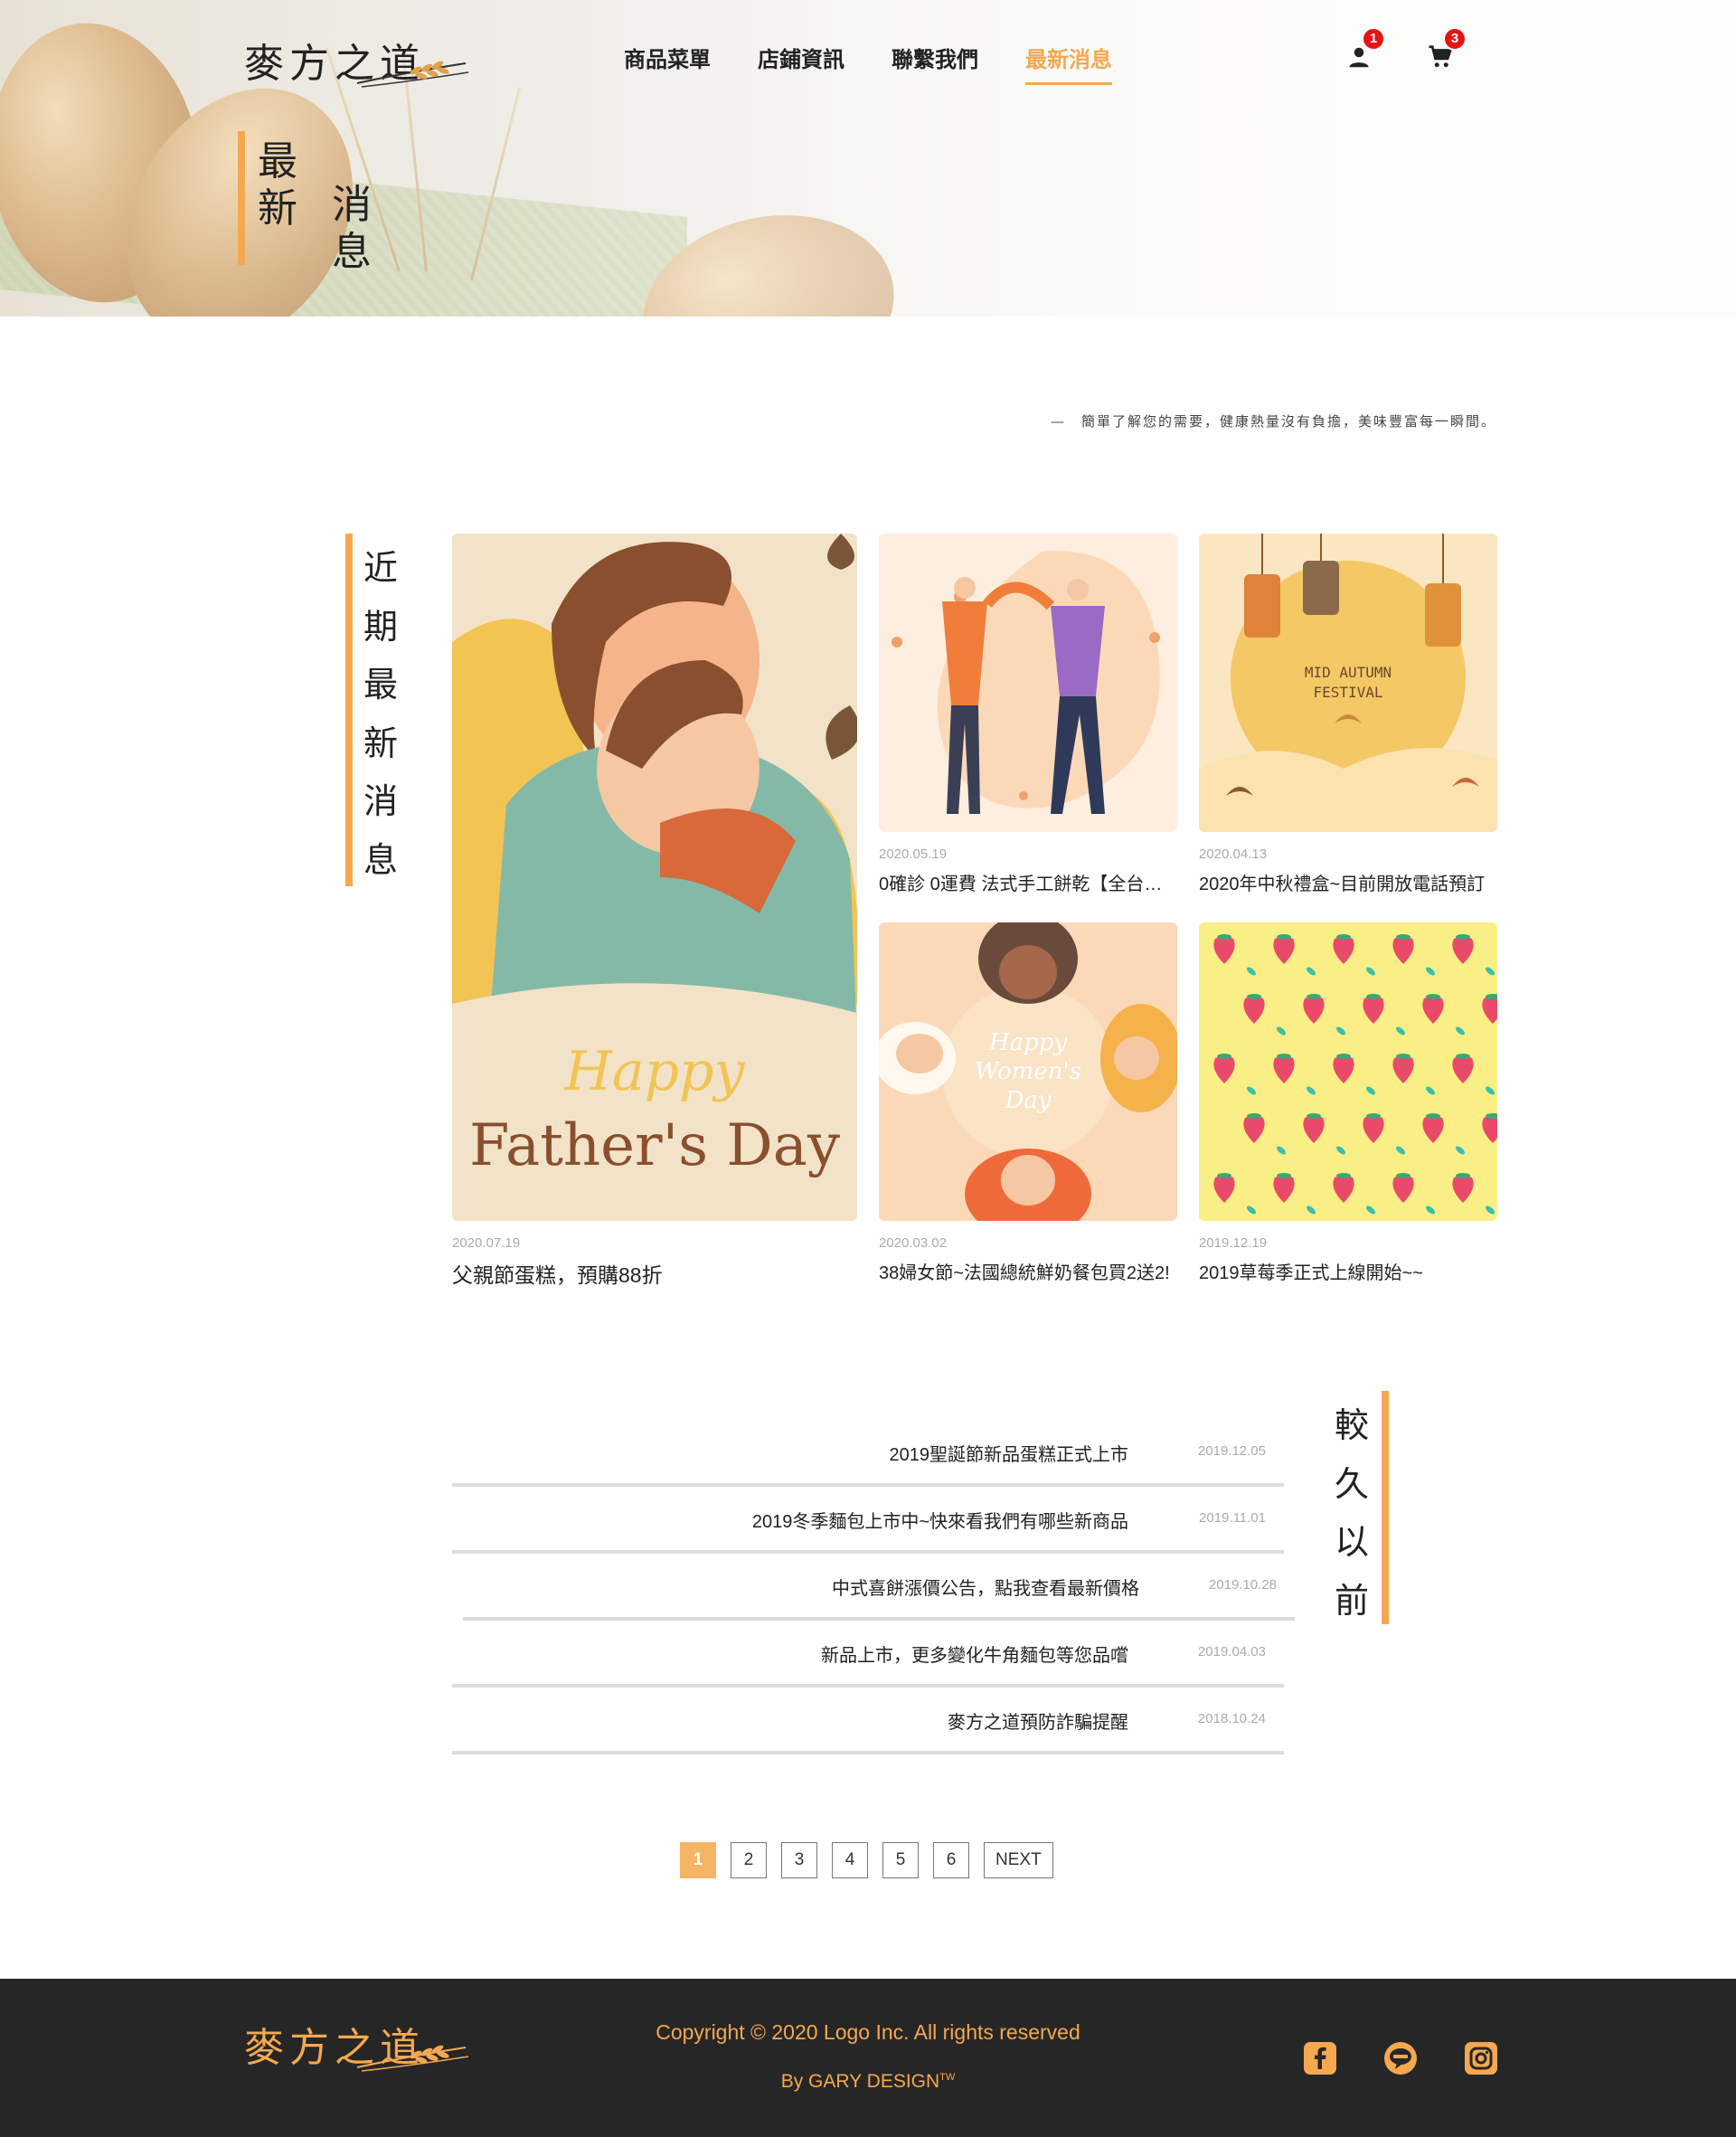 This screenshot has height=2137, width=1736. What do you see at coordinates (986, 1589) in the screenshot?
I see `older-news-title: 中式喜餅漲價公告，點我查看最新價格` at bounding box center [986, 1589].